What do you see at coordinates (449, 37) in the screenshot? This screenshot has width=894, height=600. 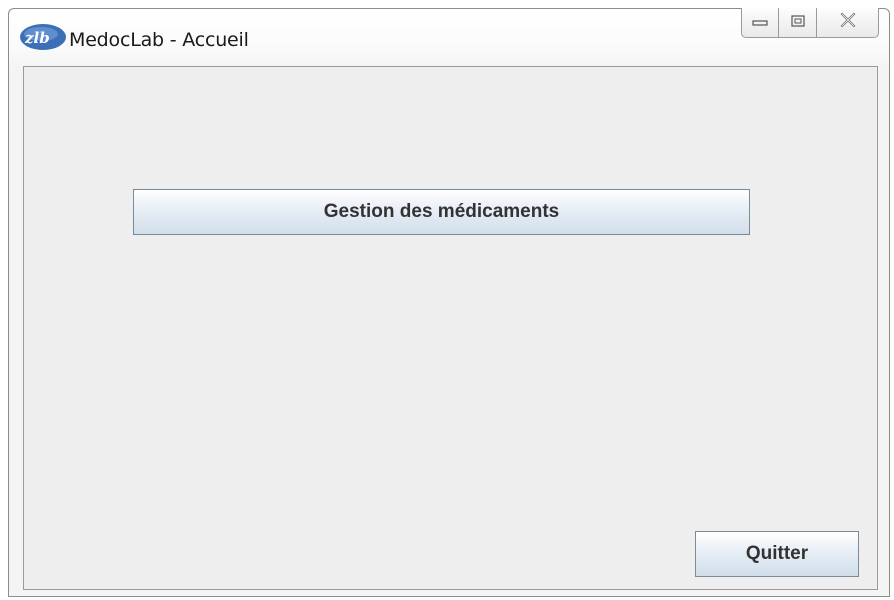 I see `title-bar: zlb MedocLab - Accueil` at bounding box center [449, 37].